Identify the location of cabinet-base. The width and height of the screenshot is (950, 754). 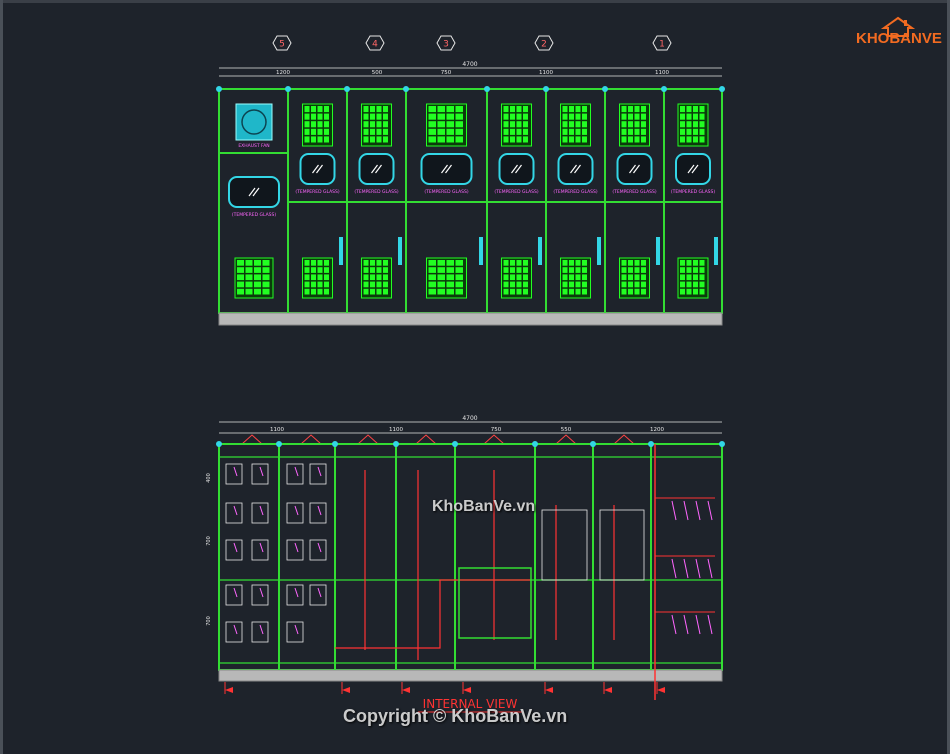
(470, 319).